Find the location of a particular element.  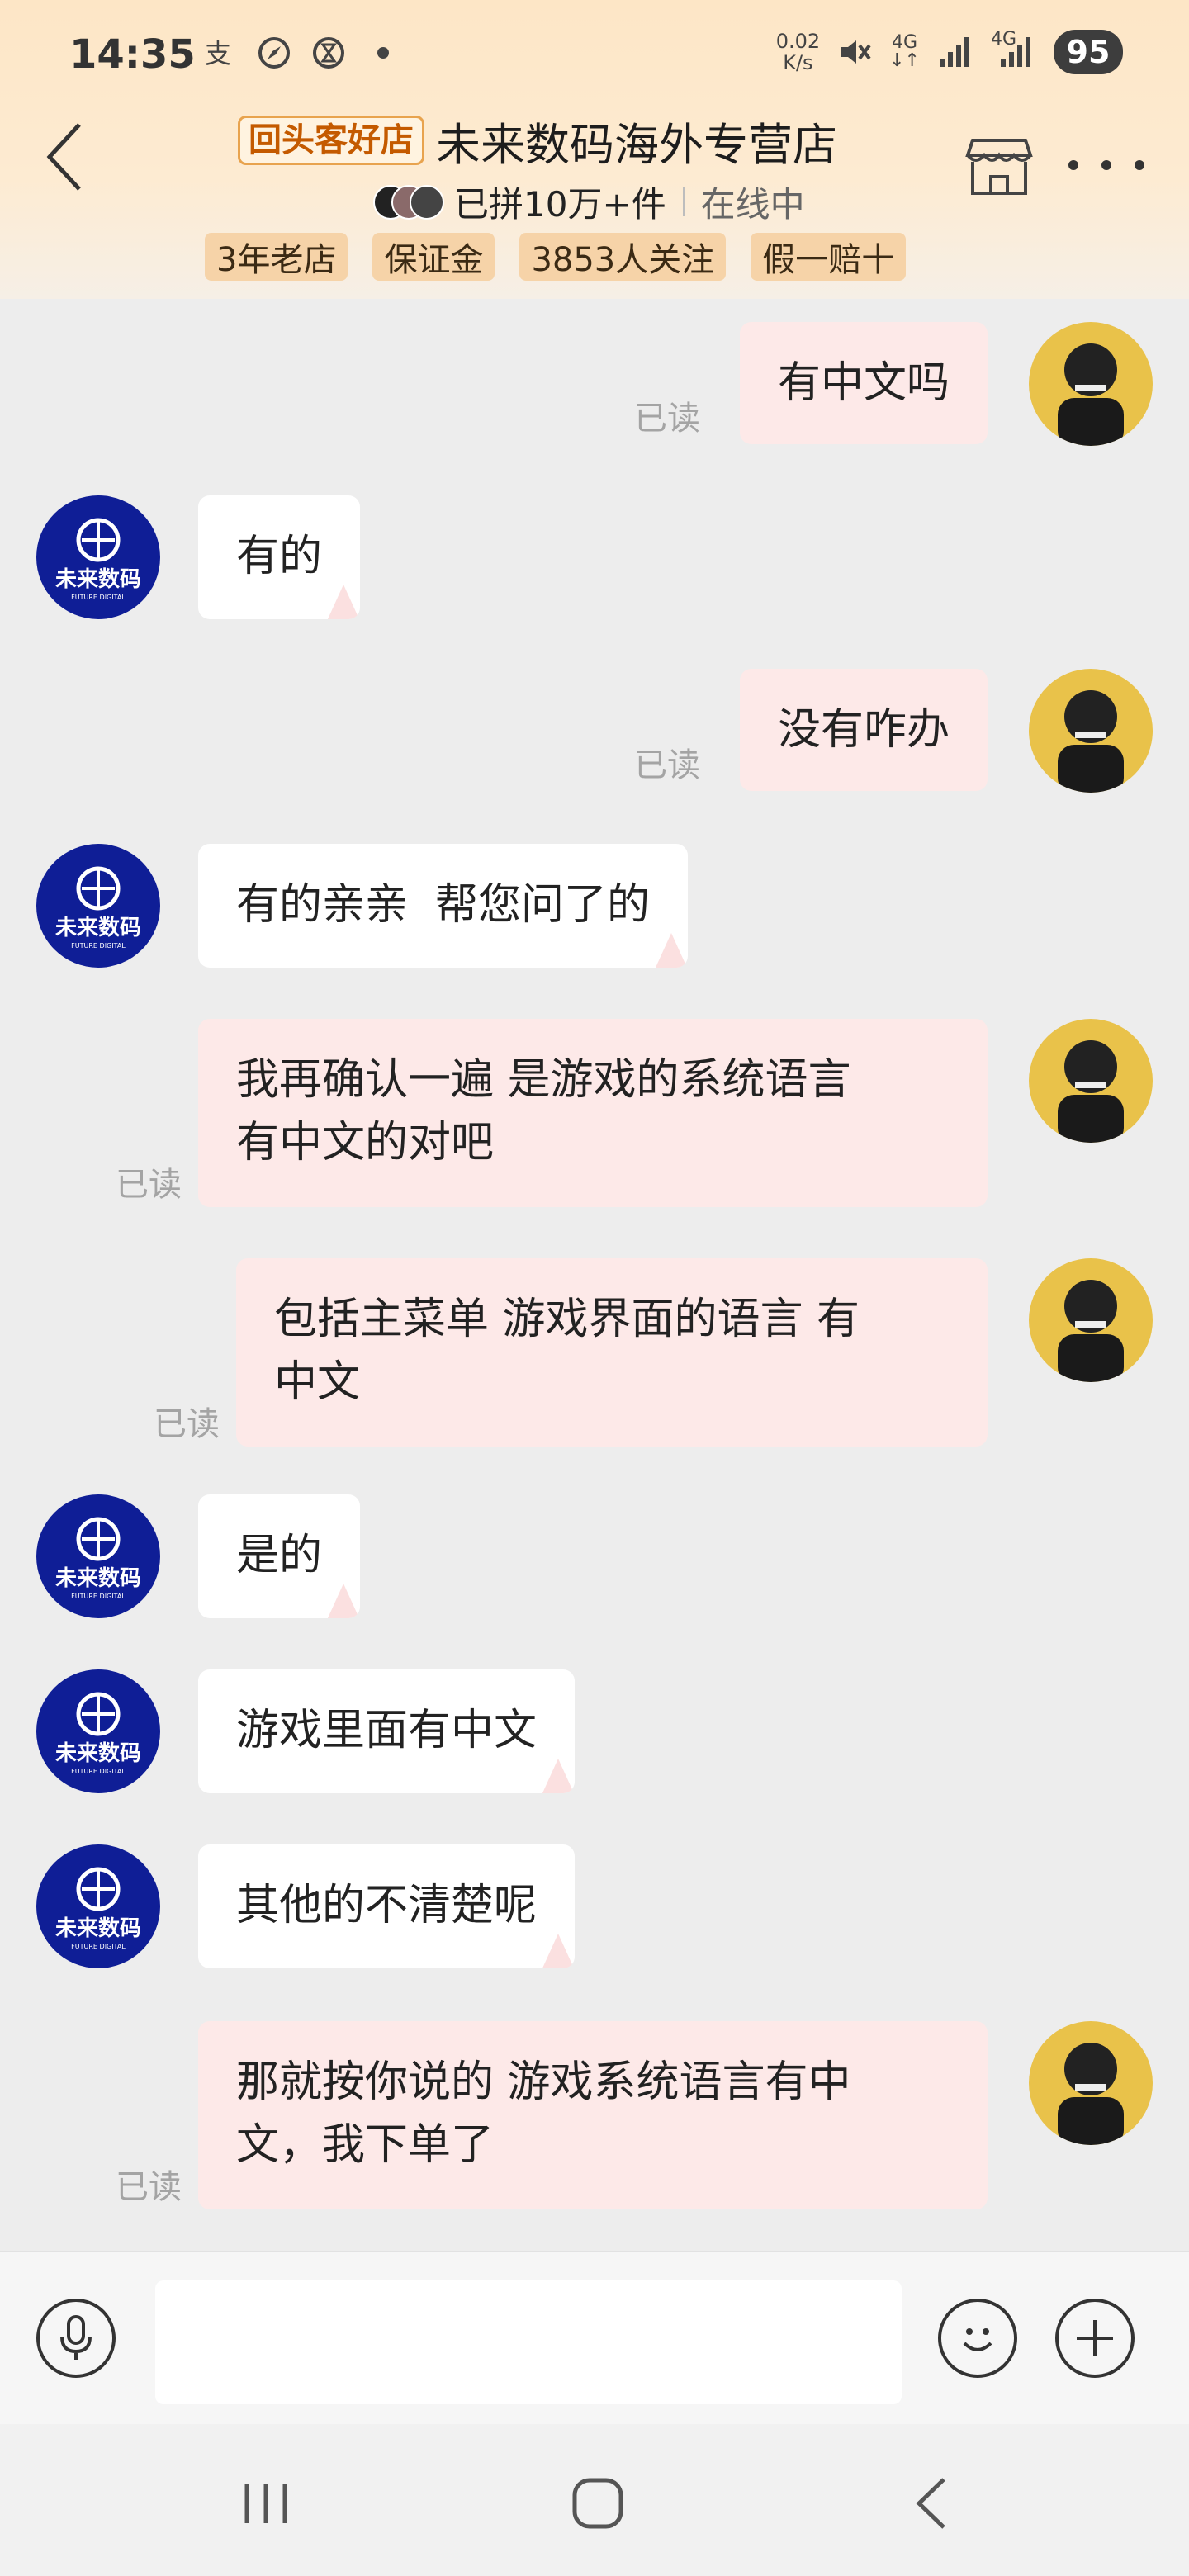

status-right: 0.02 K/s 4G ↓↑ 4G 95 is located at coordinates (949, 51).